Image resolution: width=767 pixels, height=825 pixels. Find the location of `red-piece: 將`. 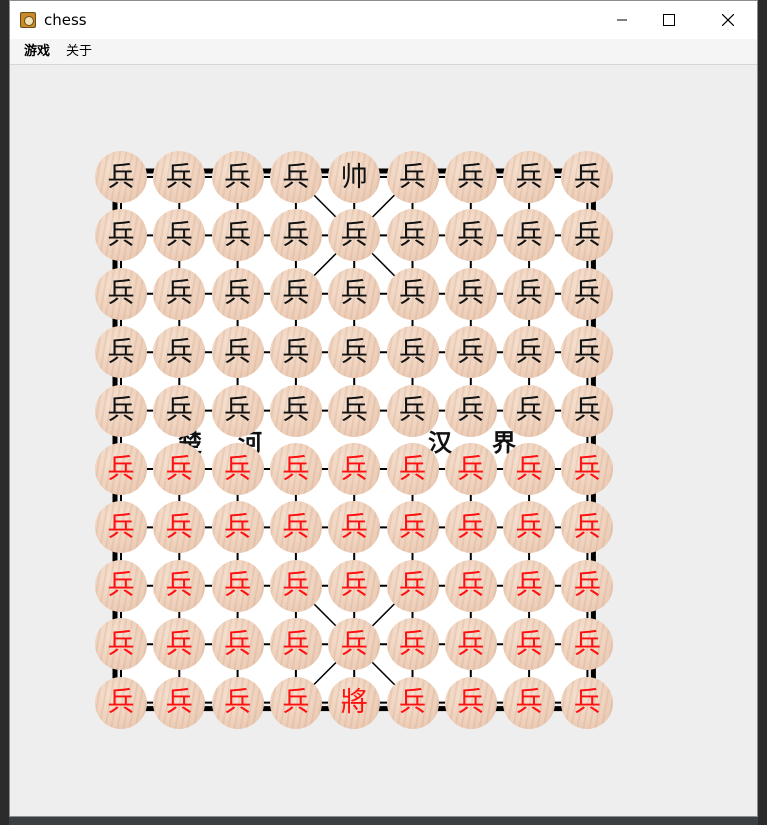

red-piece: 將 is located at coordinates (354, 702).